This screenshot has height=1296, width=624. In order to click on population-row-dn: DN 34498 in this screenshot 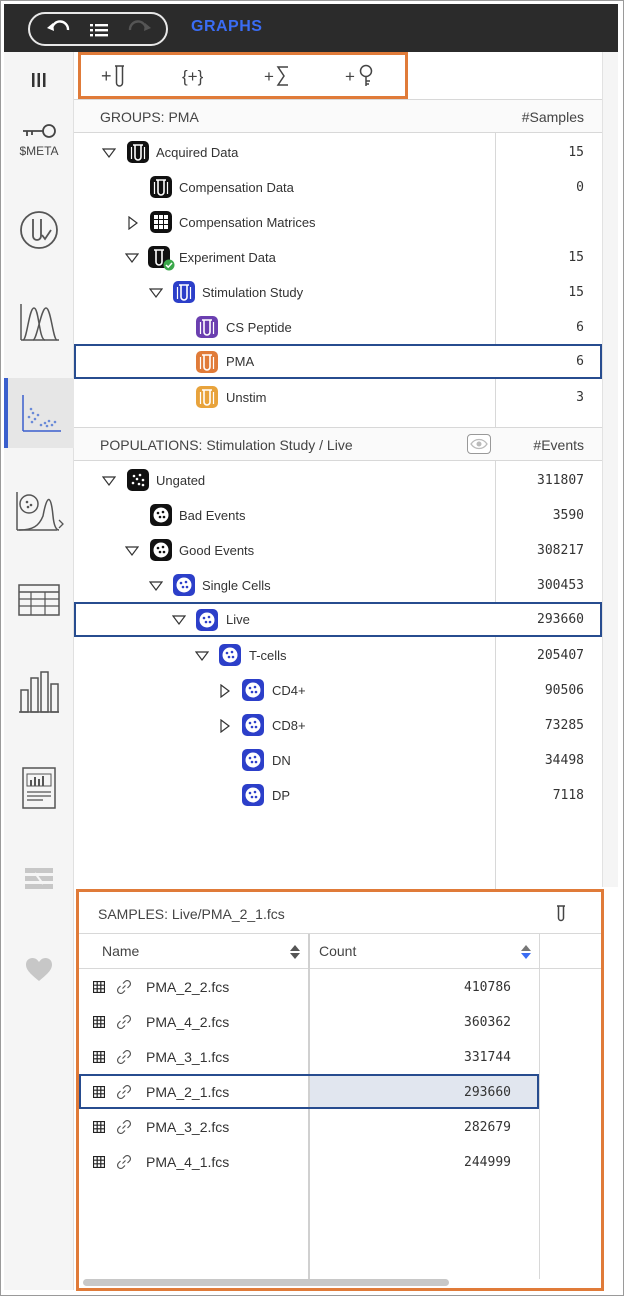, I will do `click(338, 760)`.